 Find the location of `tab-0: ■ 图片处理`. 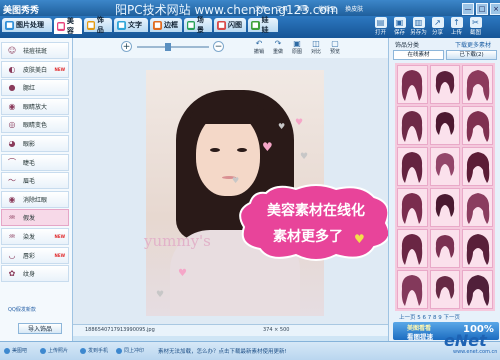

tab-0: ■ 图片处理 is located at coordinates (27, 25).